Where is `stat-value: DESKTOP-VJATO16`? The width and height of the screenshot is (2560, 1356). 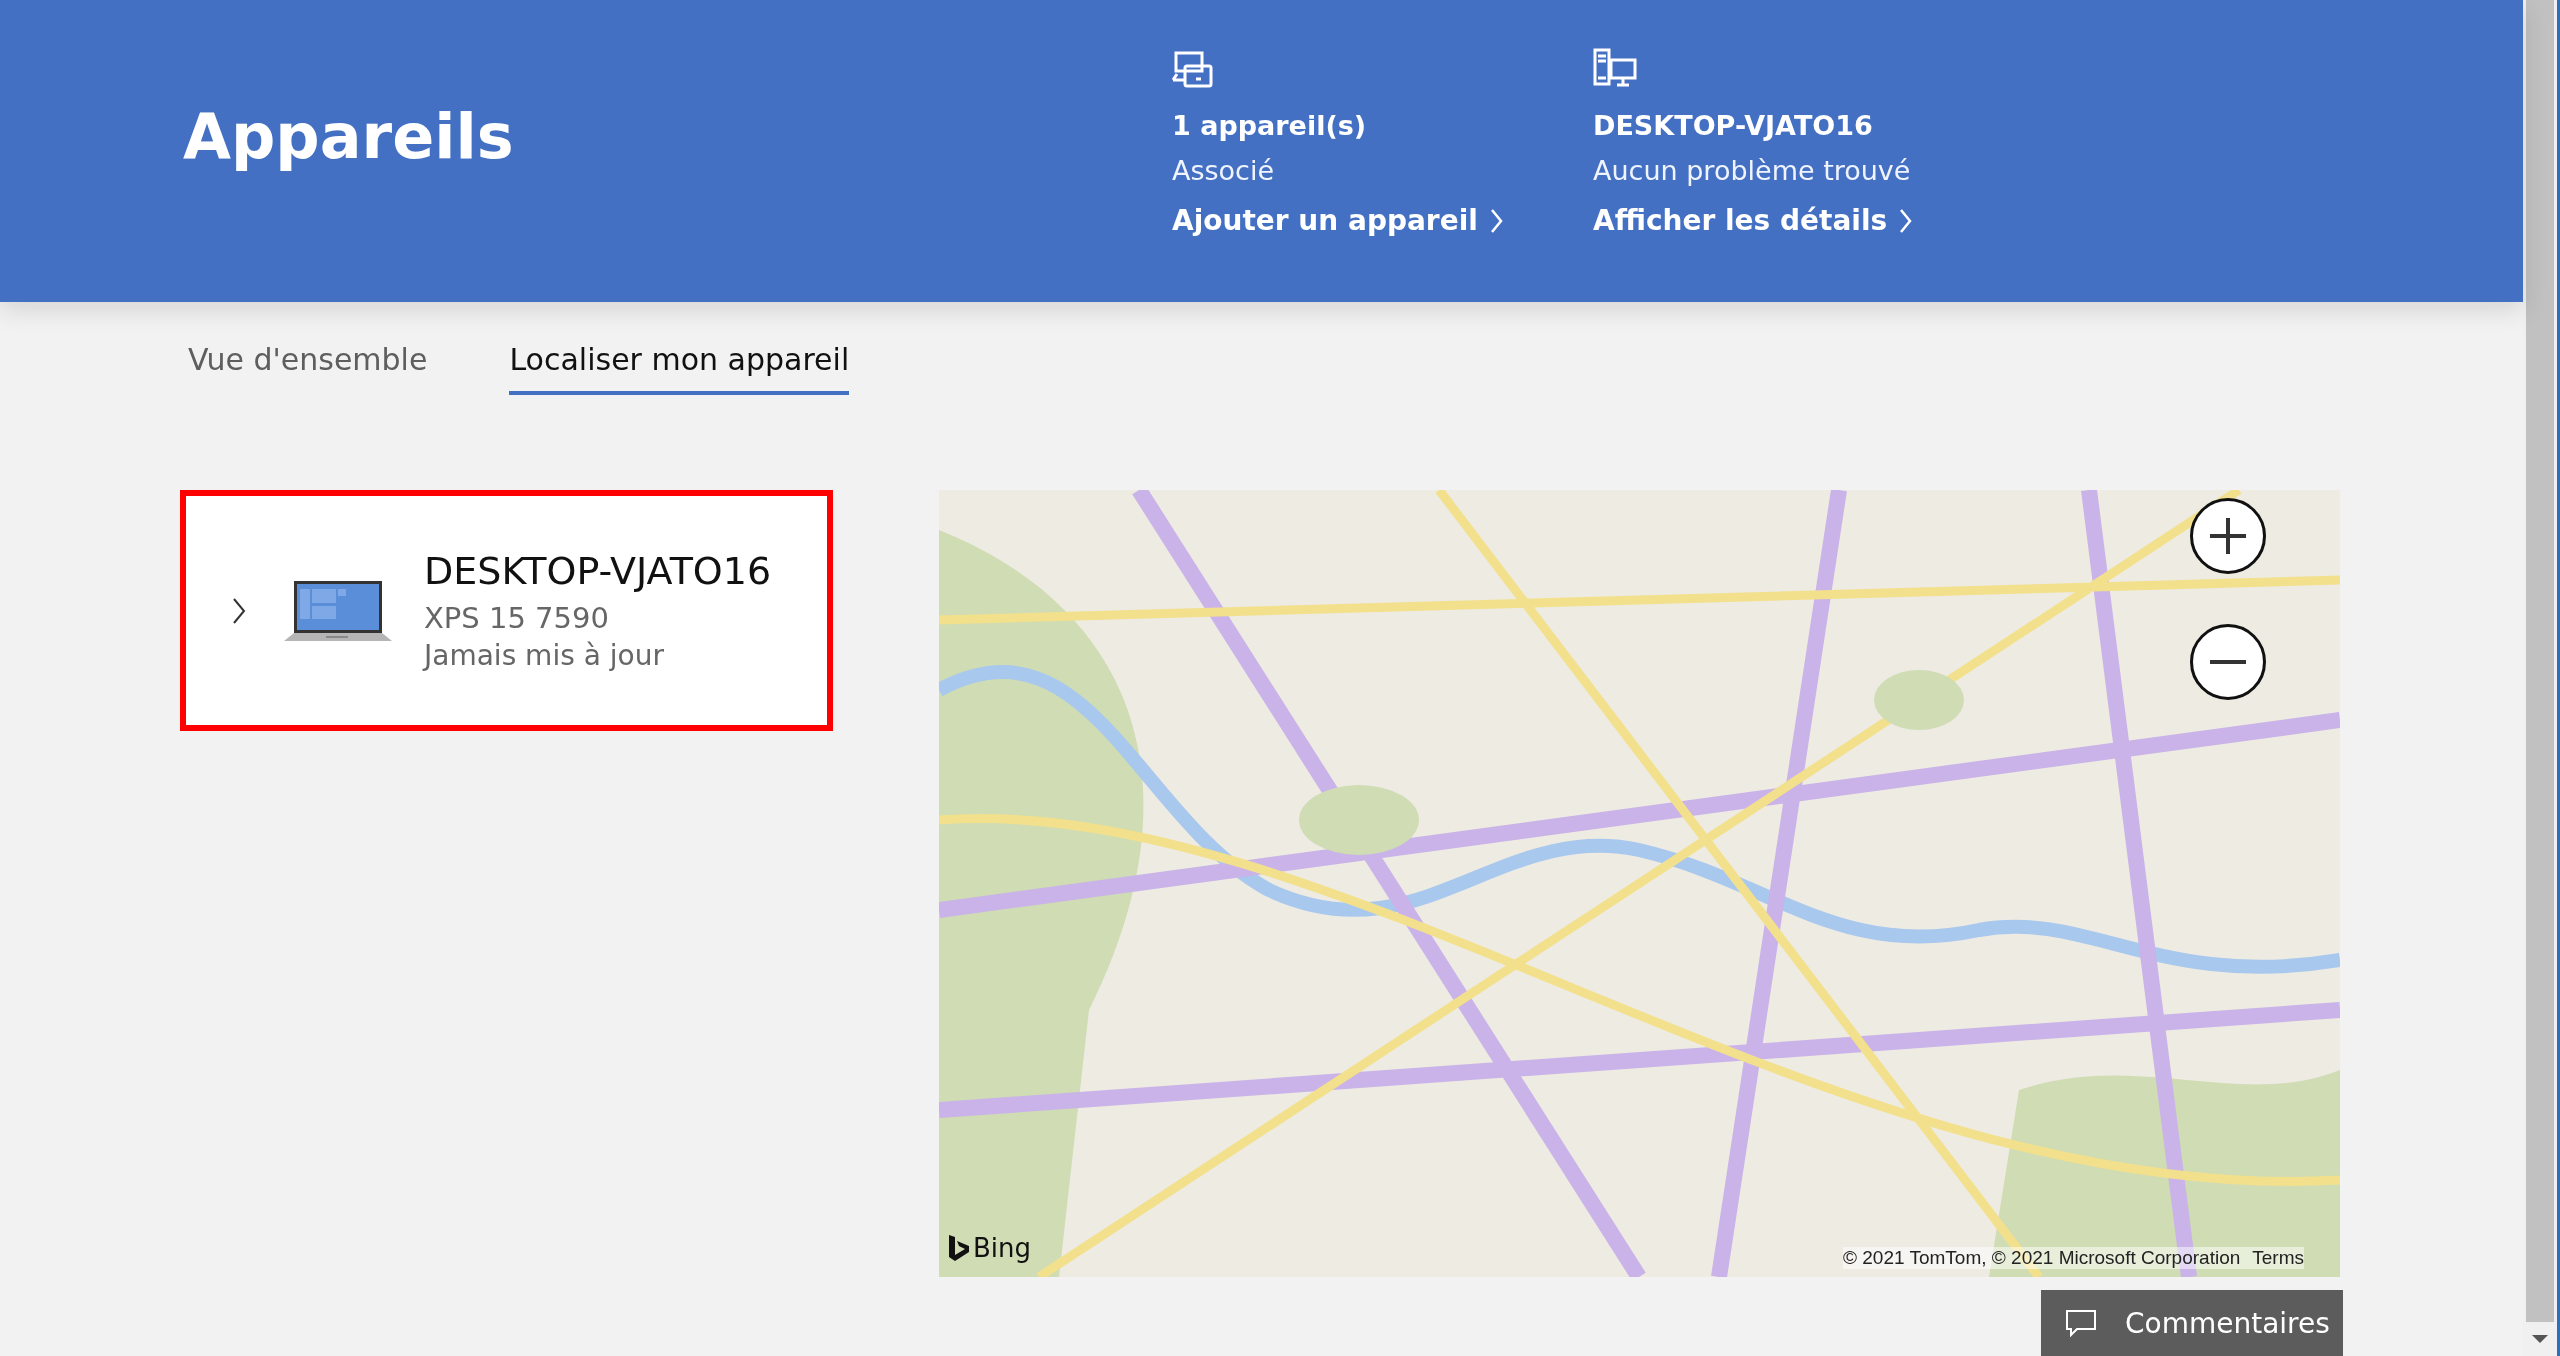 stat-value: DESKTOP-VJATO16 is located at coordinates (1733, 125).